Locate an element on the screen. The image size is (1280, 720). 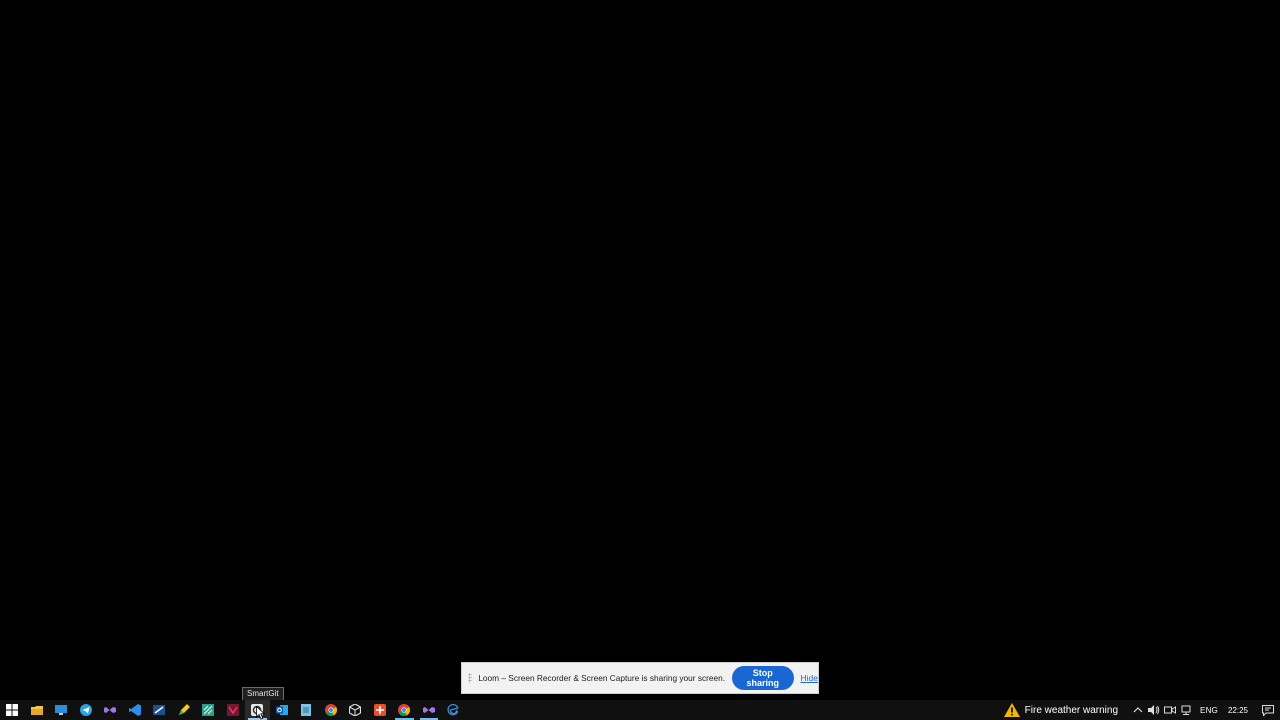
taskbar-file-explorer is located at coordinates (37, 710).